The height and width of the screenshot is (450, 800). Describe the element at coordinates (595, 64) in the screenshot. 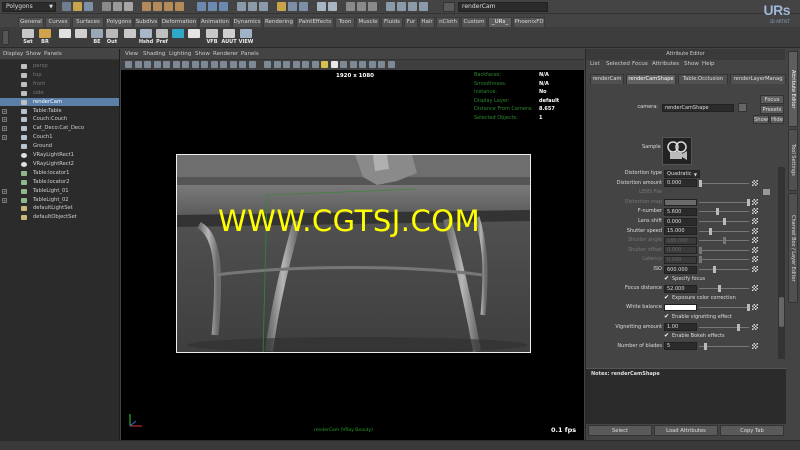

I see `attribute-menu-item: List` at that location.